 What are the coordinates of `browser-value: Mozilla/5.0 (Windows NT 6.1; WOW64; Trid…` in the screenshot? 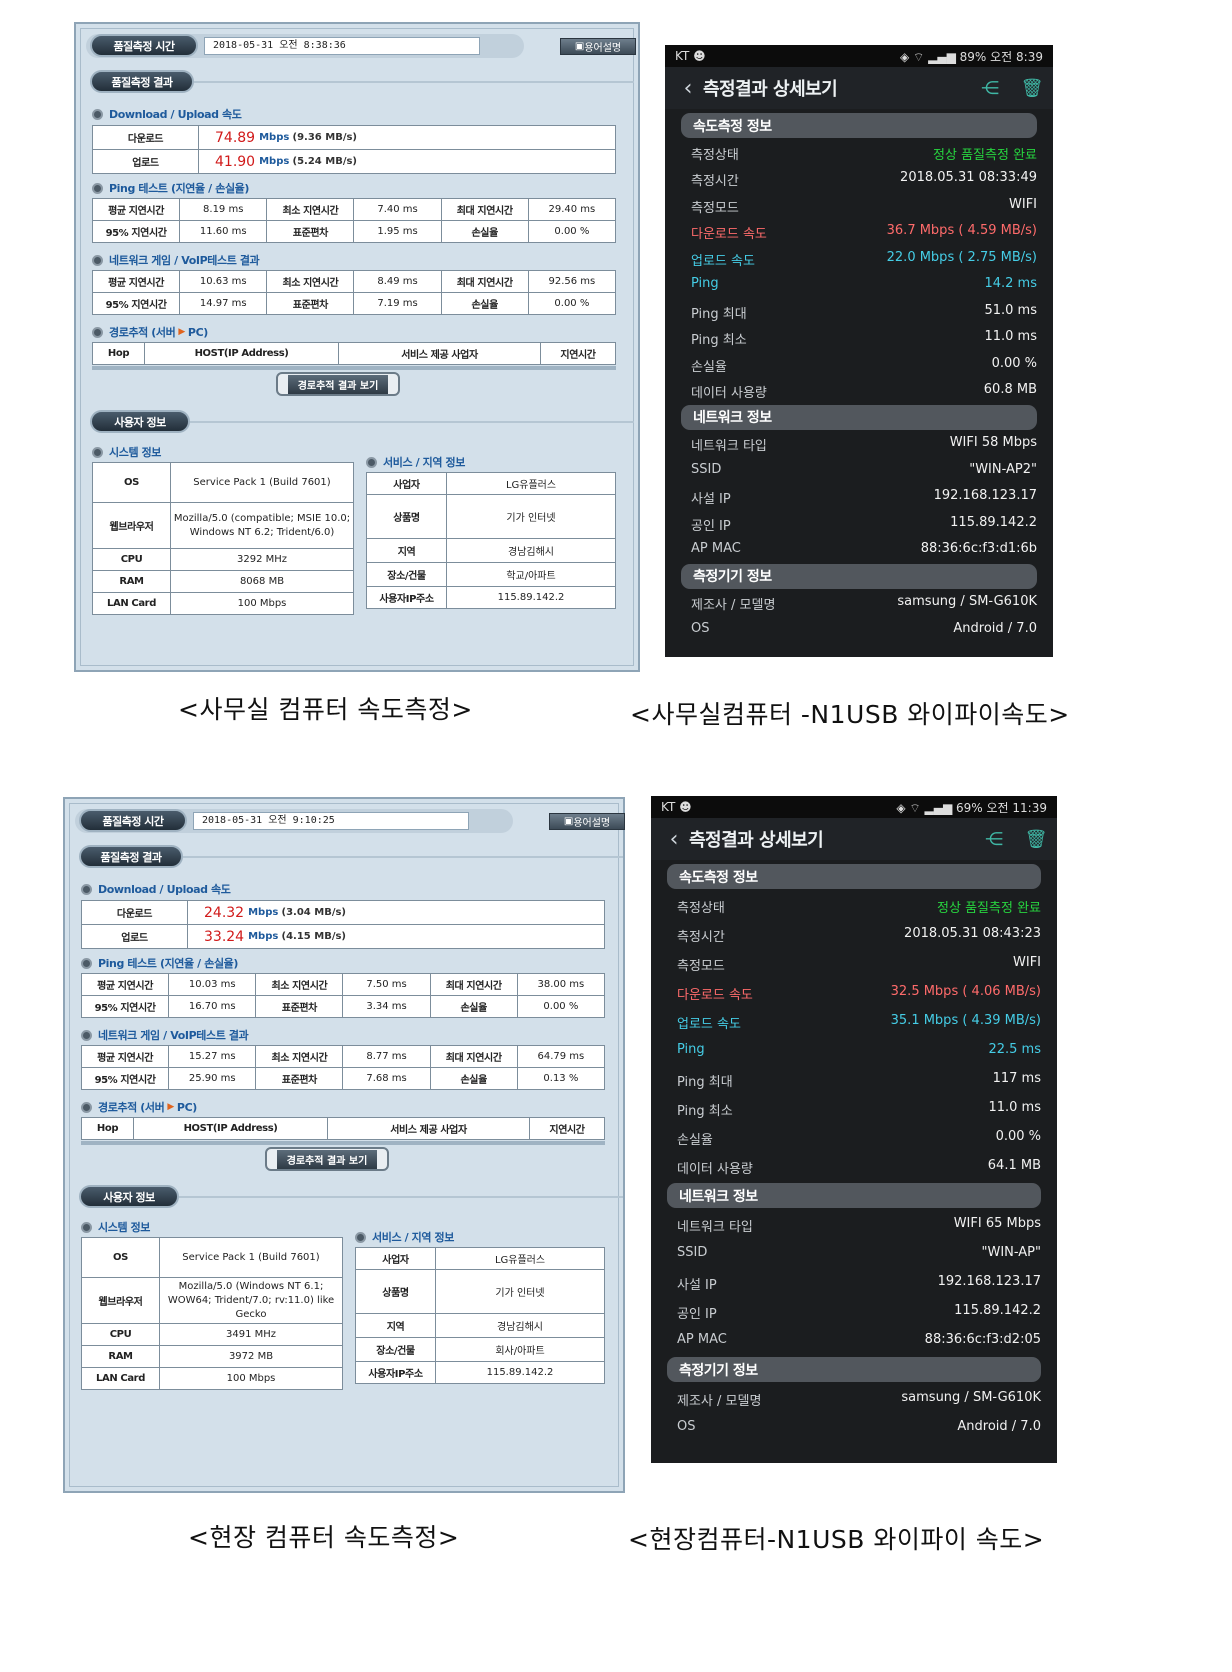 It's located at (251, 1300).